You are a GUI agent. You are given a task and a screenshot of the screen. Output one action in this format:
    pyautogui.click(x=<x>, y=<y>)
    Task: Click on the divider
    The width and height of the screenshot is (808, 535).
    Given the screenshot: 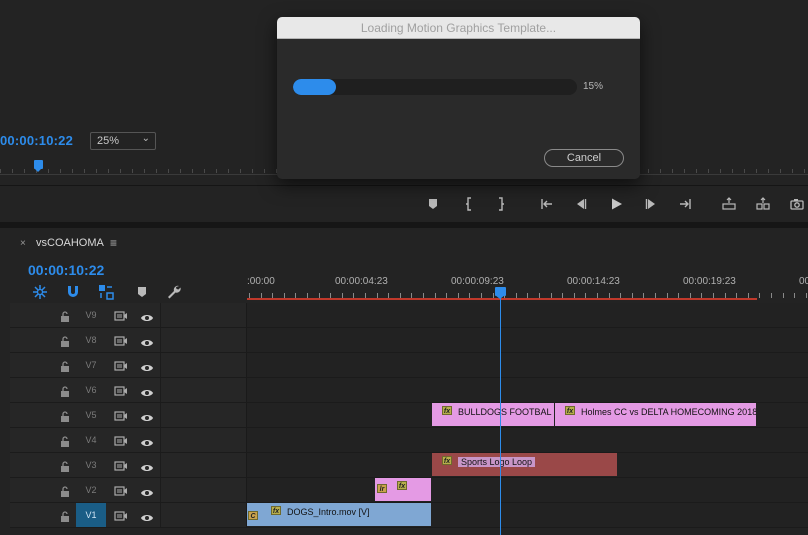 What is the action you would take?
    pyautogui.click(x=160, y=415)
    